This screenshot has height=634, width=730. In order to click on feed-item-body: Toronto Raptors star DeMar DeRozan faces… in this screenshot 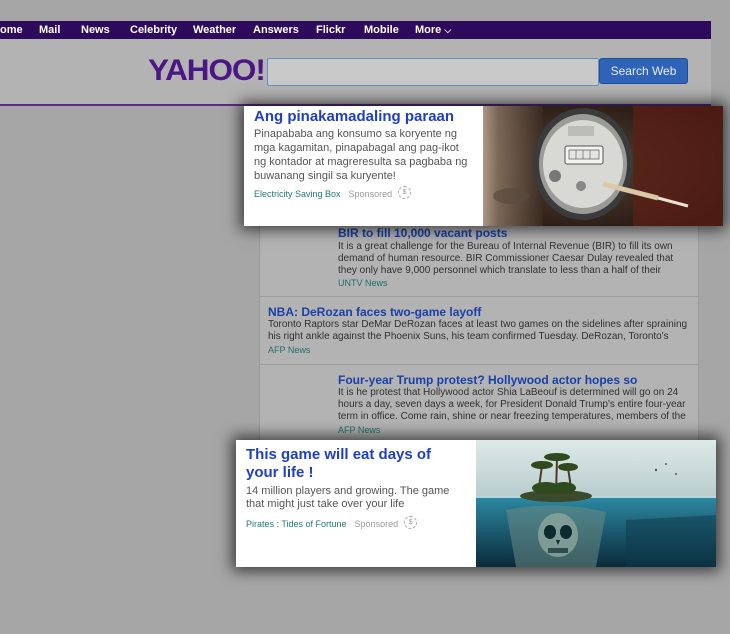, I will do `click(478, 330)`.